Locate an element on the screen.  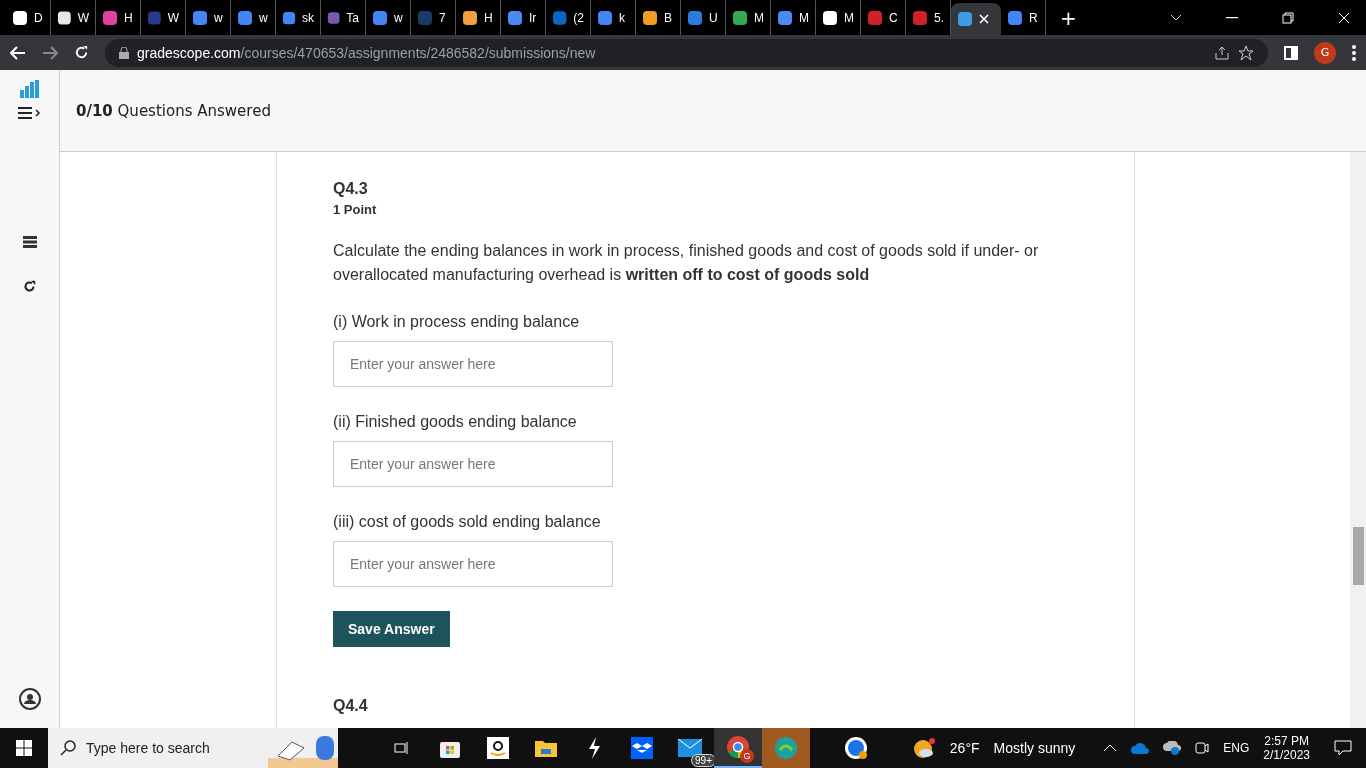
help-icon is located at coordinates (855, 748).